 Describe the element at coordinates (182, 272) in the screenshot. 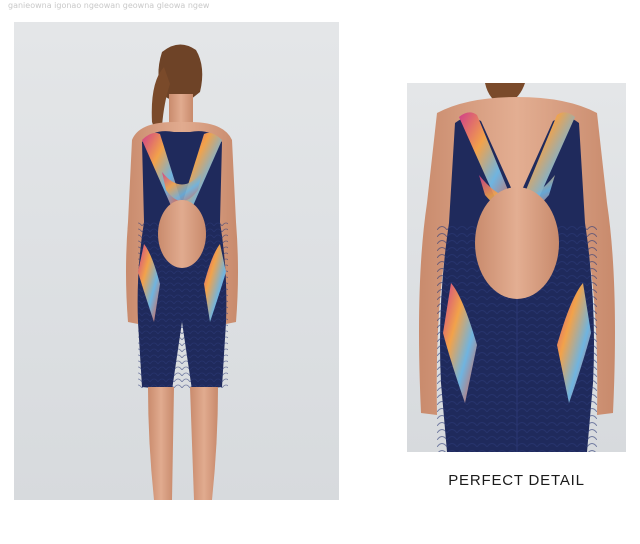

I see `swimsuit-back-full-illustration` at that location.